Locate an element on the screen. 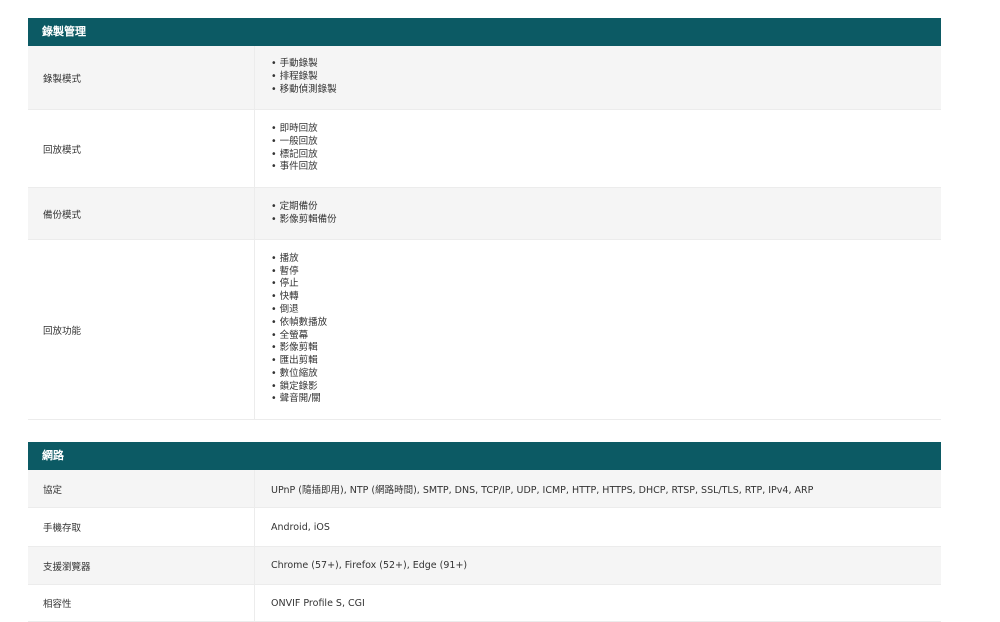 The width and height of the screenshot is (1000, 622). spec-row-backup-mode: 備份模式 定期備份 影像剪輯備份 is located at coordinates (484, 214).